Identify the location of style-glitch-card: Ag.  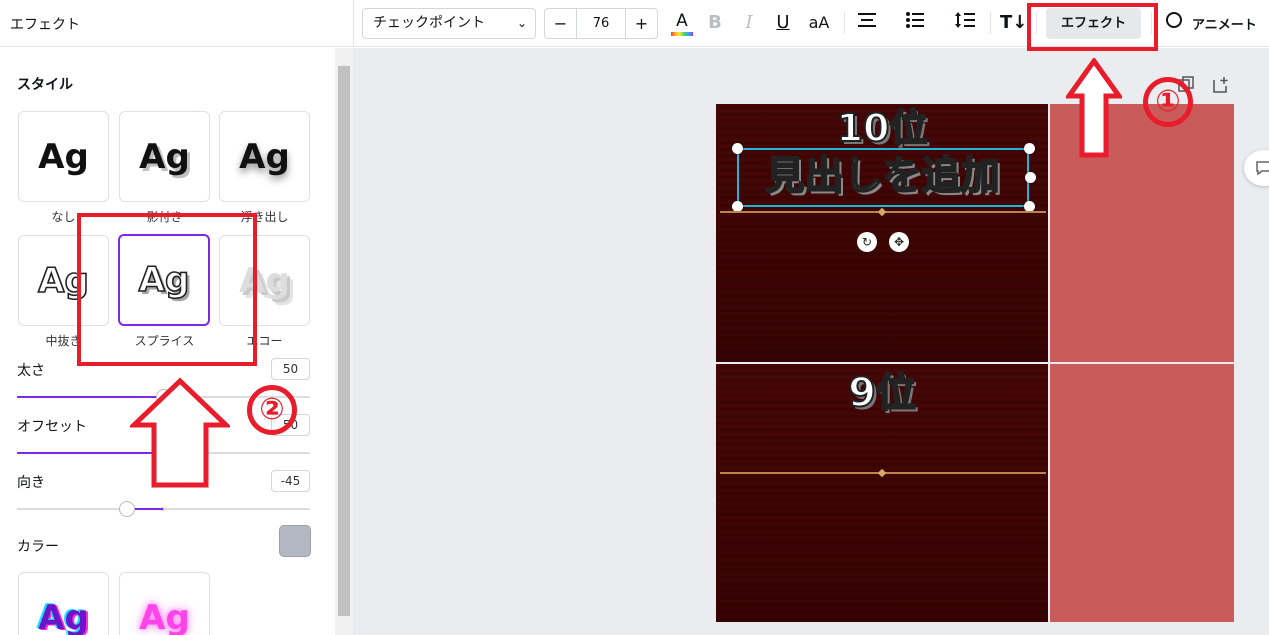
(63, 603).